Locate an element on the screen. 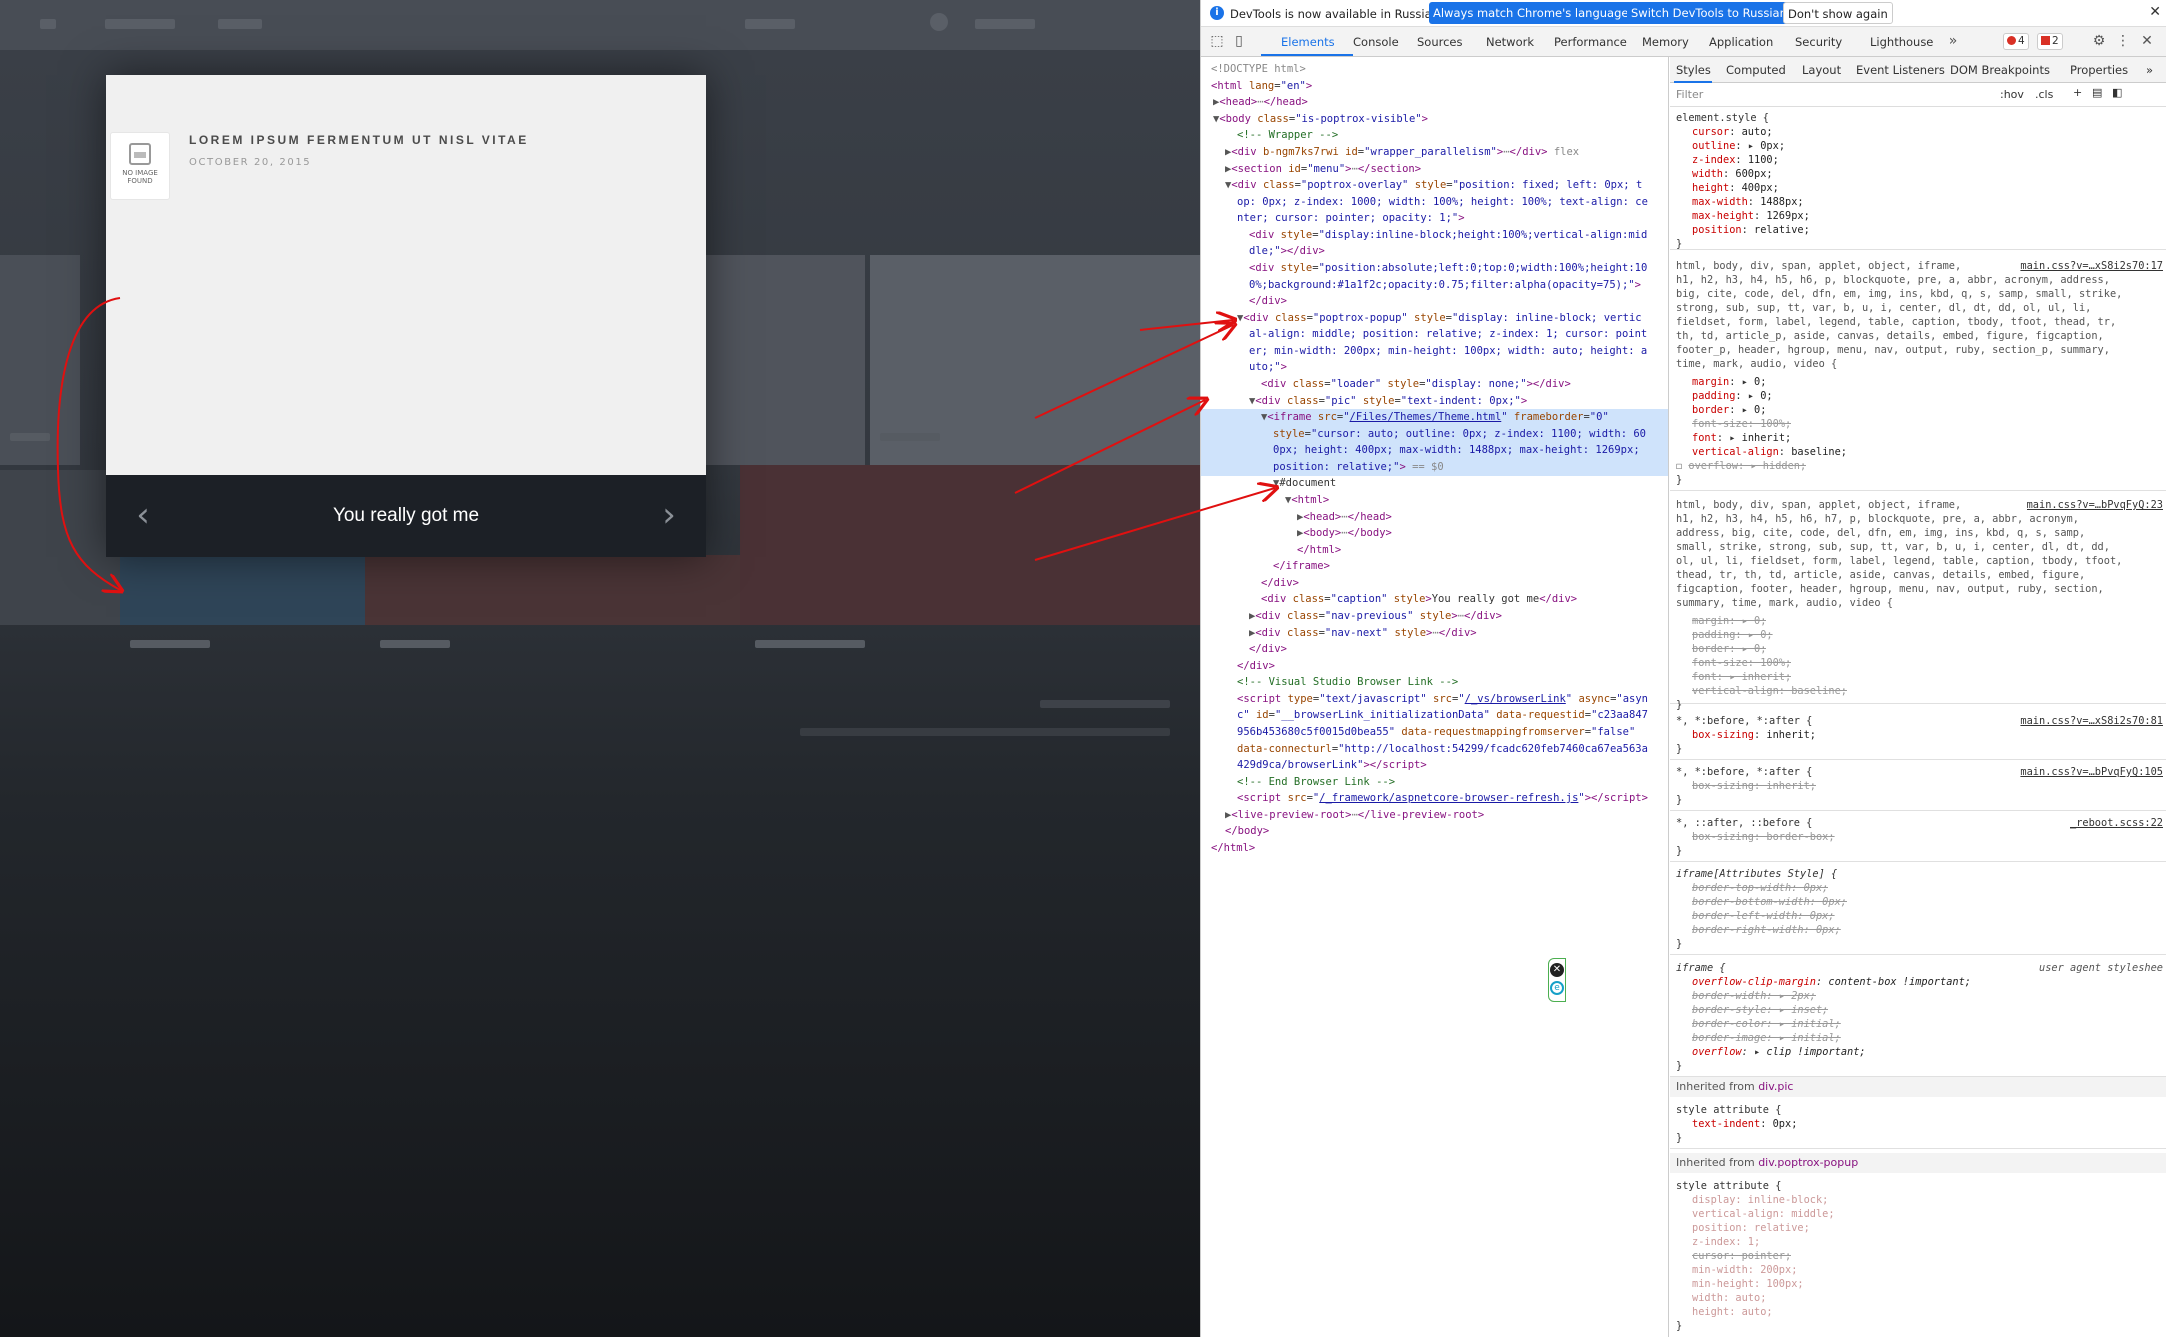  declaration: height: auto; is located at coordinates (1732, 1312).